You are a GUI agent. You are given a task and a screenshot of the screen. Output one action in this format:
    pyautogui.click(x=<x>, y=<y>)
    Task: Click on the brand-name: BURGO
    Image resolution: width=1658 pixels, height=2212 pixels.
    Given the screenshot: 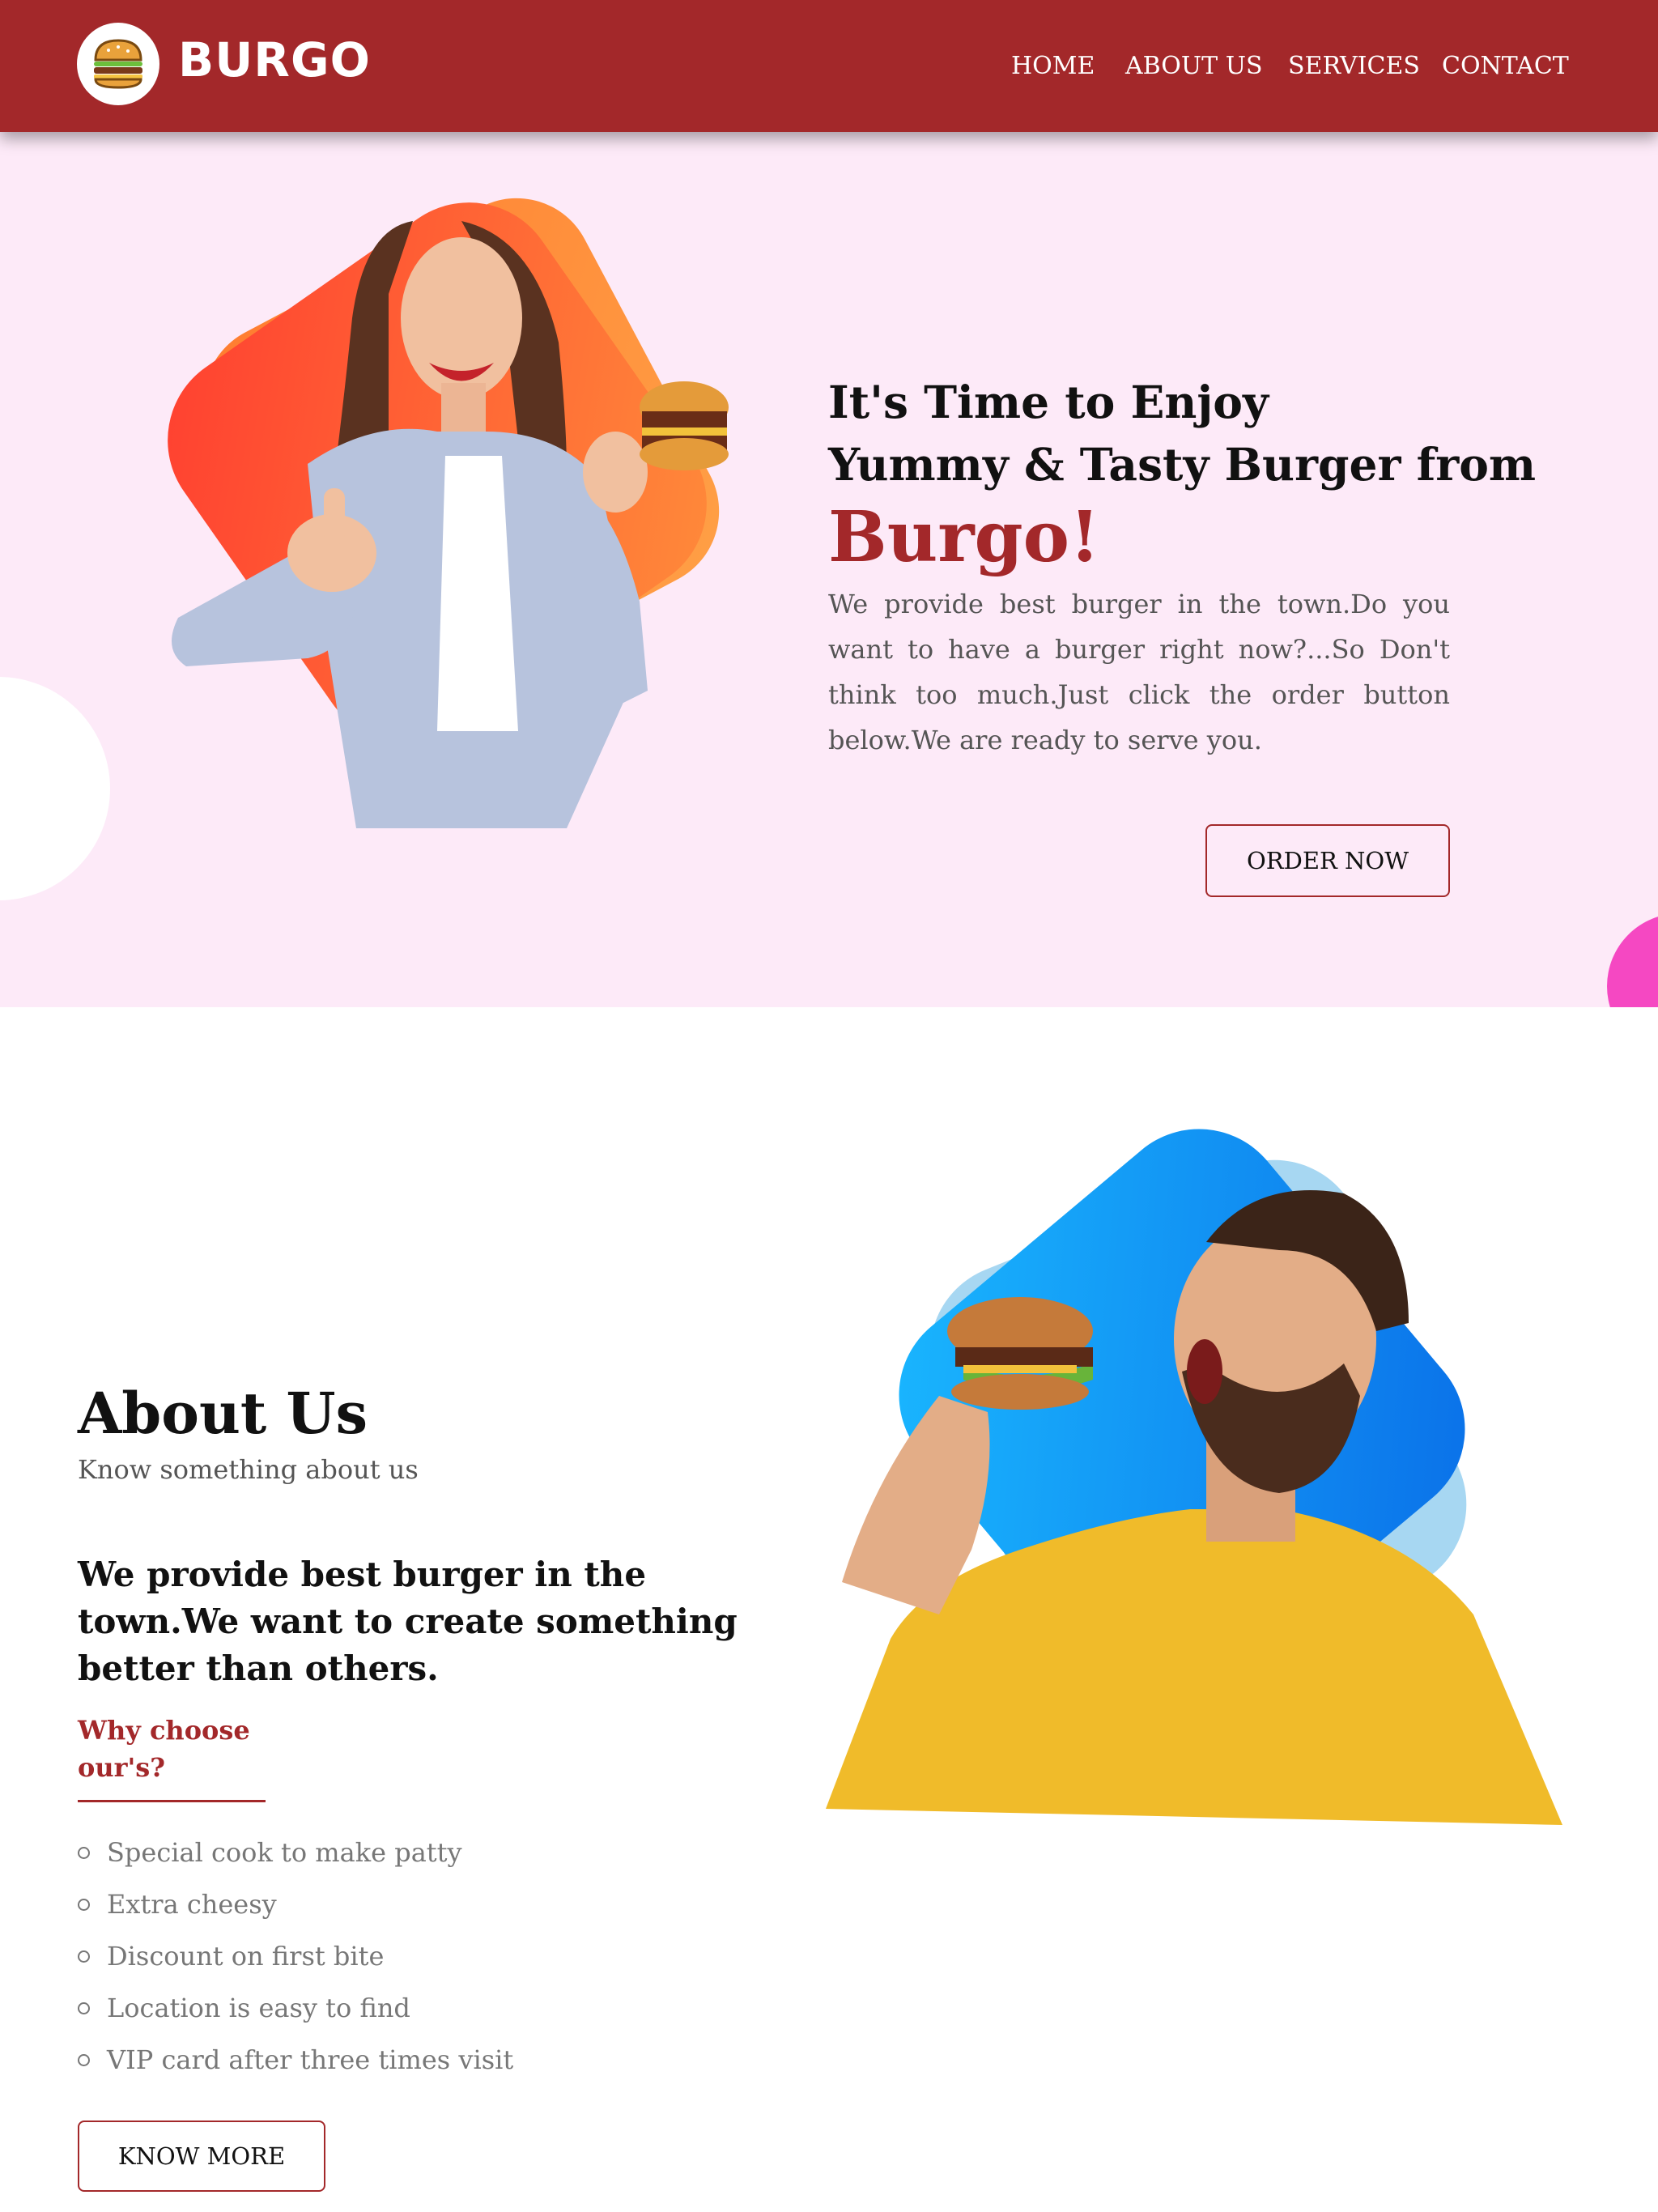 What is the action you would take?
    pyautogui.click(x=274, y=60)
    